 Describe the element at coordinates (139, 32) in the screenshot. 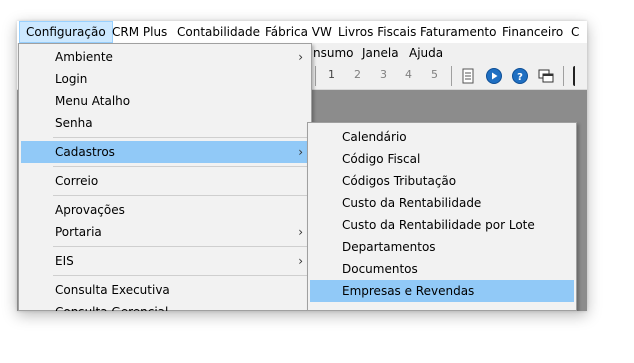

I see `menu-crm-plus: CRM Plus` at that location.